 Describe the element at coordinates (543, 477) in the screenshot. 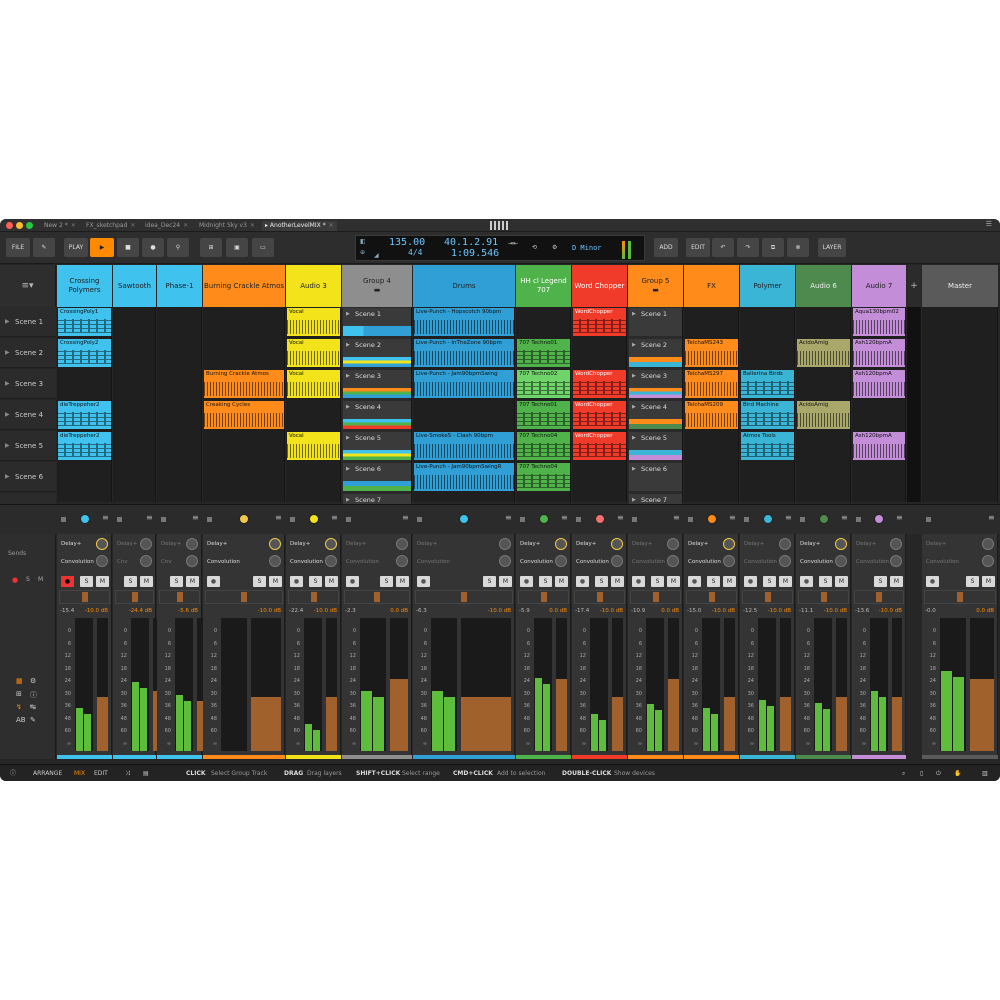

I see `clip: 707 Techno04` at that location.